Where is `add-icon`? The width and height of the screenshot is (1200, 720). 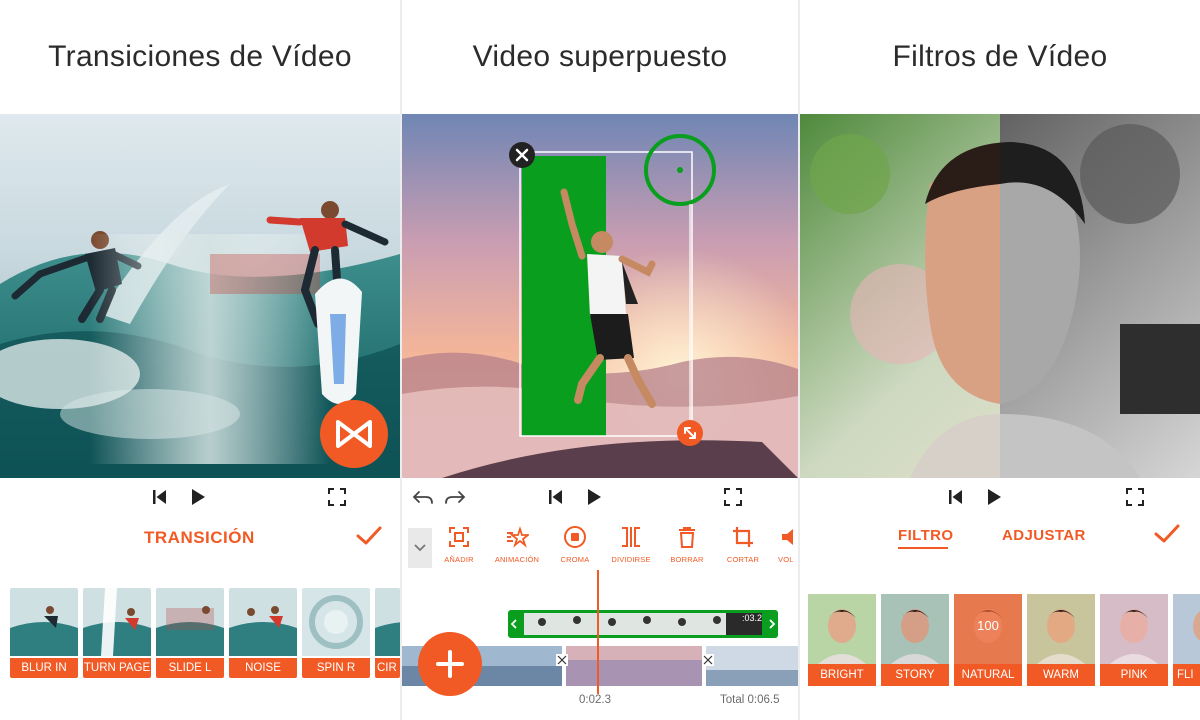
add-icon is located at coordinates (450, 664).